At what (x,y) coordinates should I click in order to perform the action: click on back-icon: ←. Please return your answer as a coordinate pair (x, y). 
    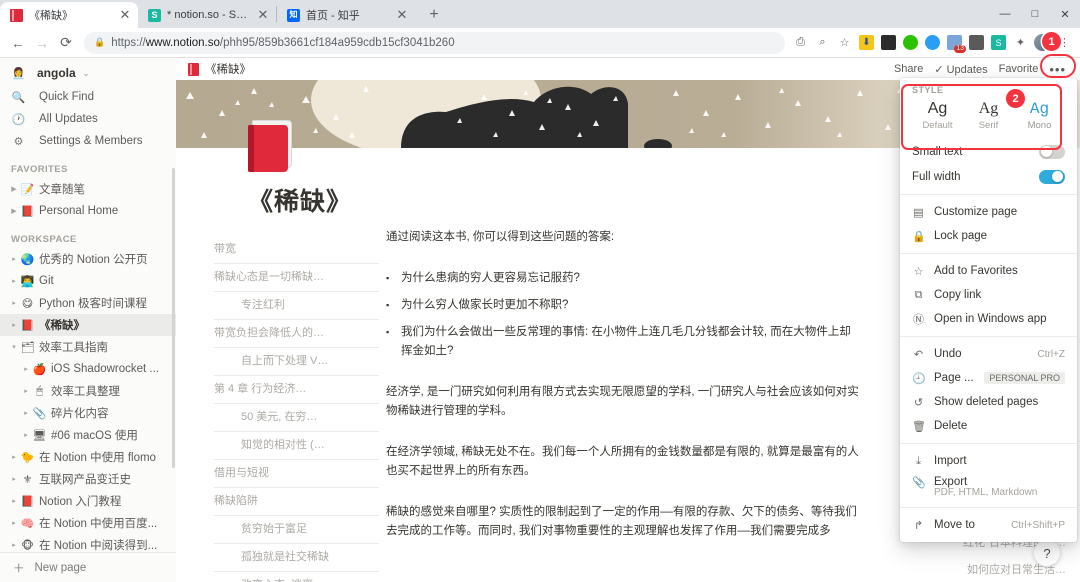
    Looking at the image, I should click on (18, 43).